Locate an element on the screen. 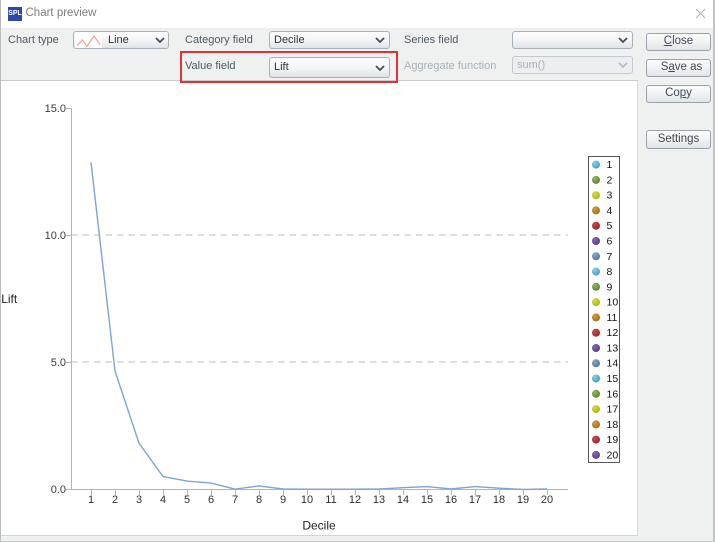 This screenshot has width=715, height=542. svg-text: 15.0 is located at coordinates (55, 109).